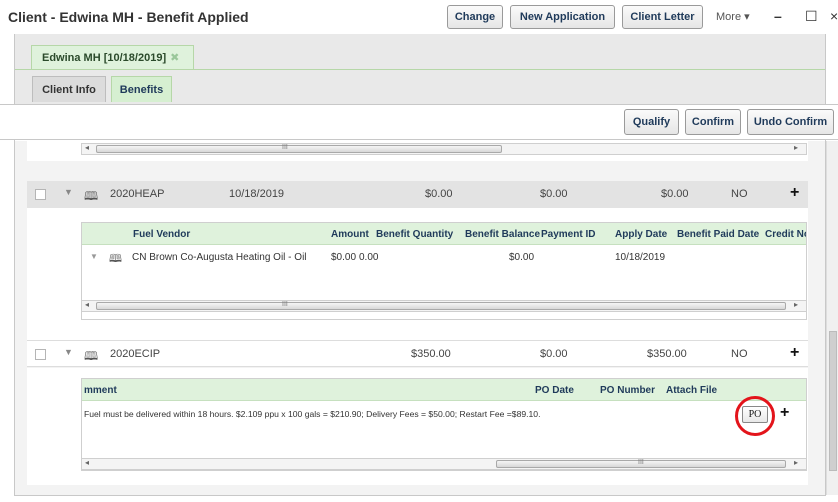 The image size is (838, 502). Describe the element at coordinates (778, 16) in the screenshot. I see `minimize-icon: –` at that location.